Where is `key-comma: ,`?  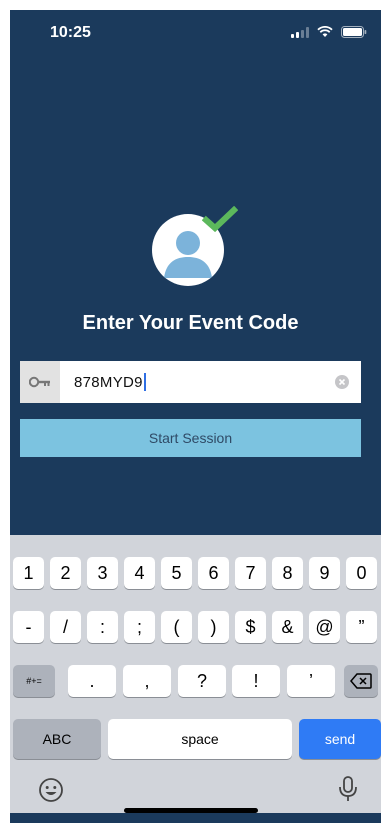 key-comma: , is located at coordinates (147, 681).